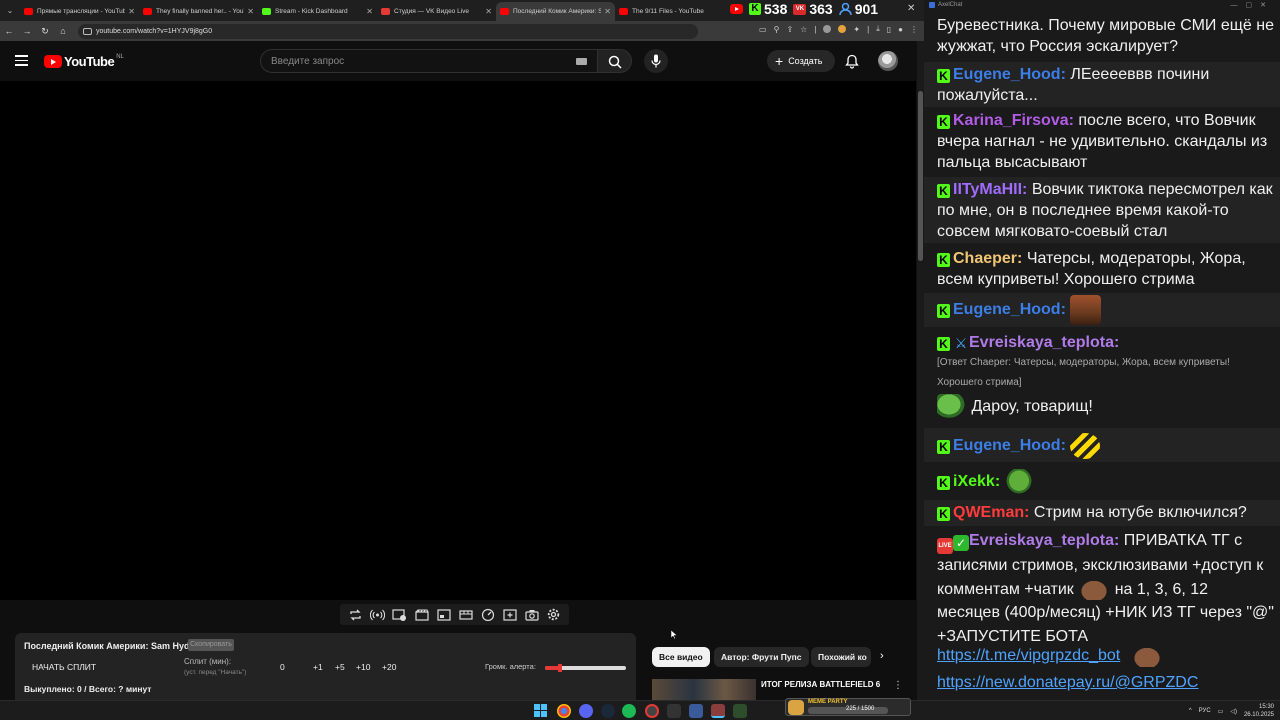 Image resolution: width=1280 pixels, height=720 pixels. What do you see at coordinates (465, 614) in the screenshot?
I see `theater-mode-icon` at bounding box center [465, 614].